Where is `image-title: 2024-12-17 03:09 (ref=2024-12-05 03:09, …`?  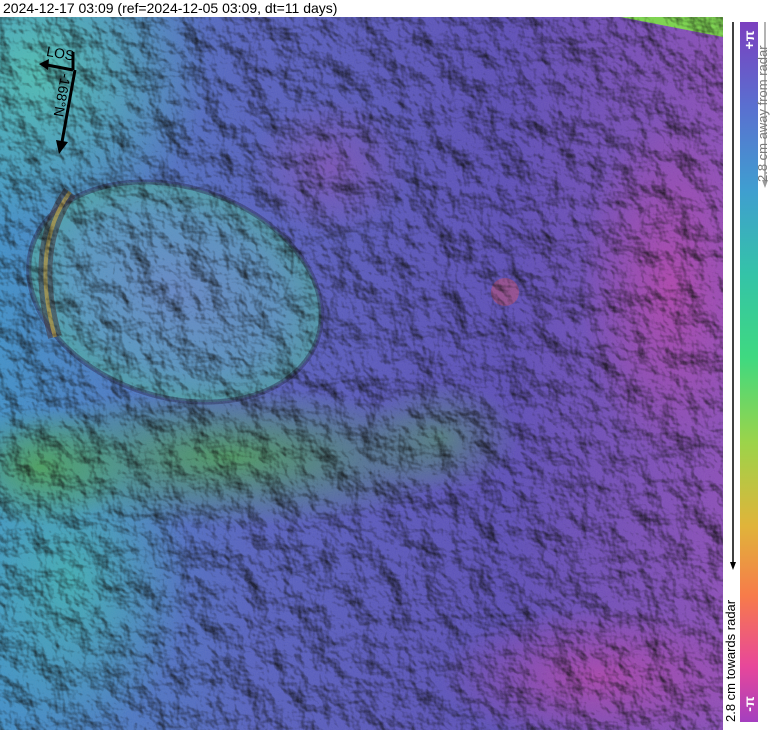
image-title: 2024-12-17 03:09 (ref=2024-12-05 03:09, … is located at coordinates (170, 8).